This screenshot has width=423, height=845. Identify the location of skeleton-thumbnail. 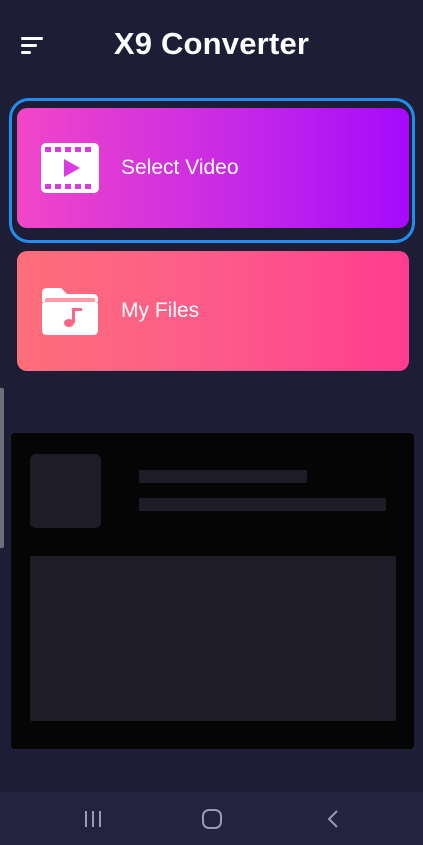
(65, 491).